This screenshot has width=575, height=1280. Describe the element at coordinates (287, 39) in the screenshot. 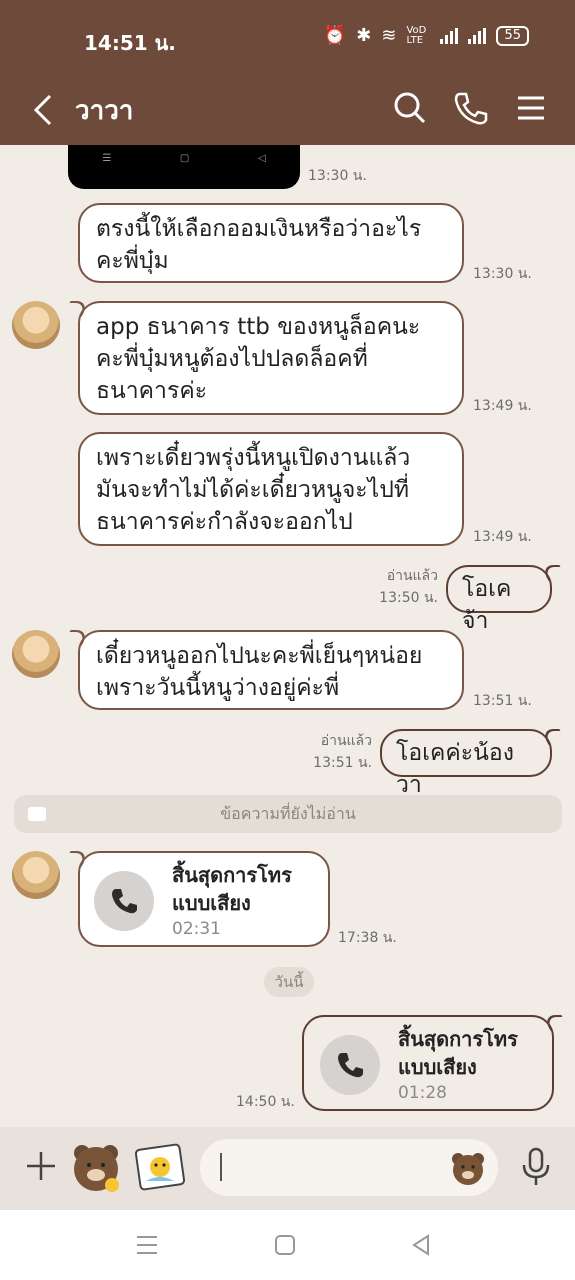

I see `status-bar: 14:51 น. ⏰ ✱ ≋ VoD LTE 55` at that location.